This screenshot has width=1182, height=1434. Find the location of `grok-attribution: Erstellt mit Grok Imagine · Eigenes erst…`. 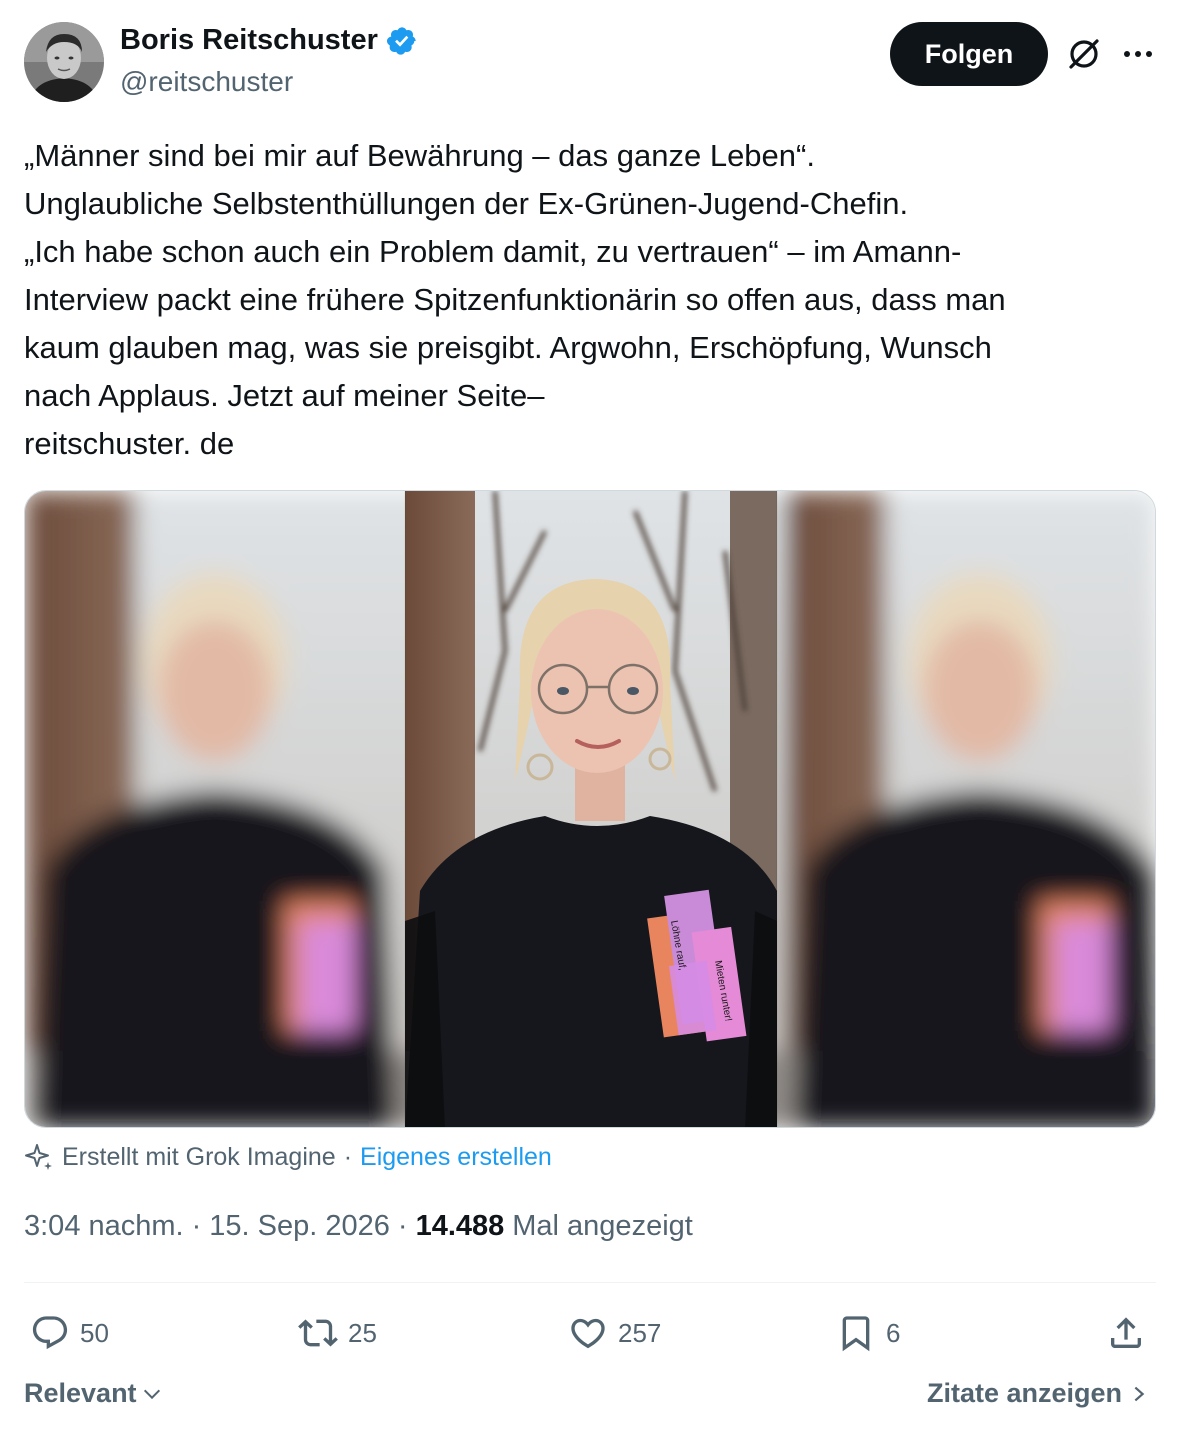

grok-attribution: Erstellt mit Grok Imagine · Eigenes erst… is located at coordinates (288, 1157).